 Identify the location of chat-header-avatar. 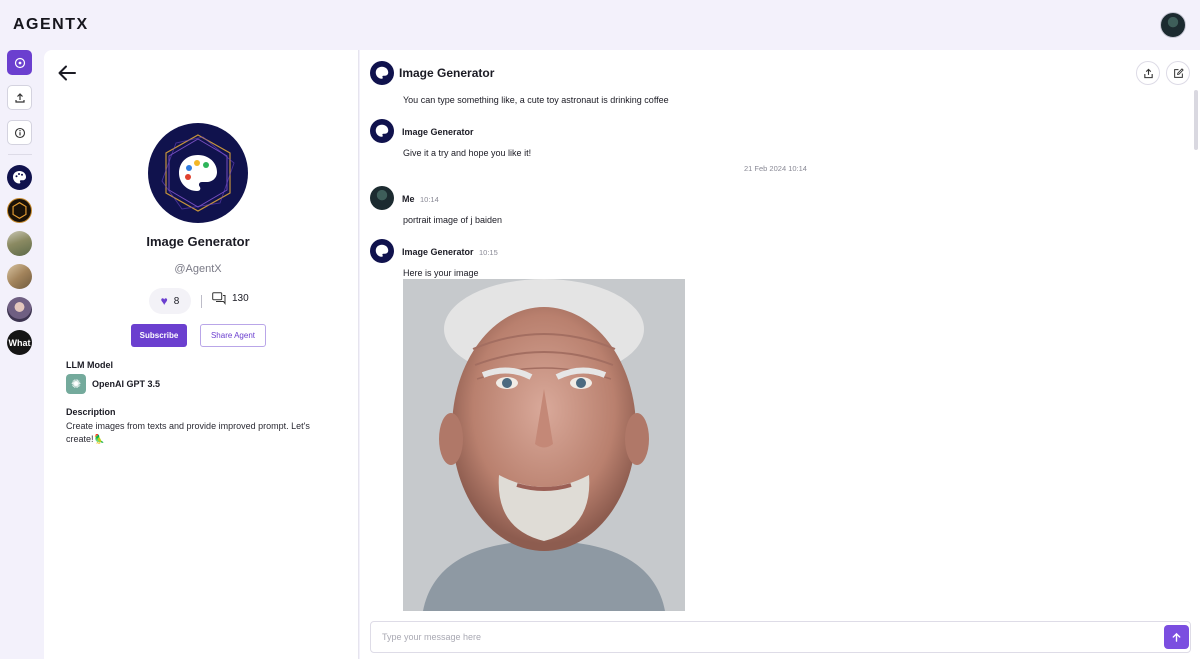
(382, 73).